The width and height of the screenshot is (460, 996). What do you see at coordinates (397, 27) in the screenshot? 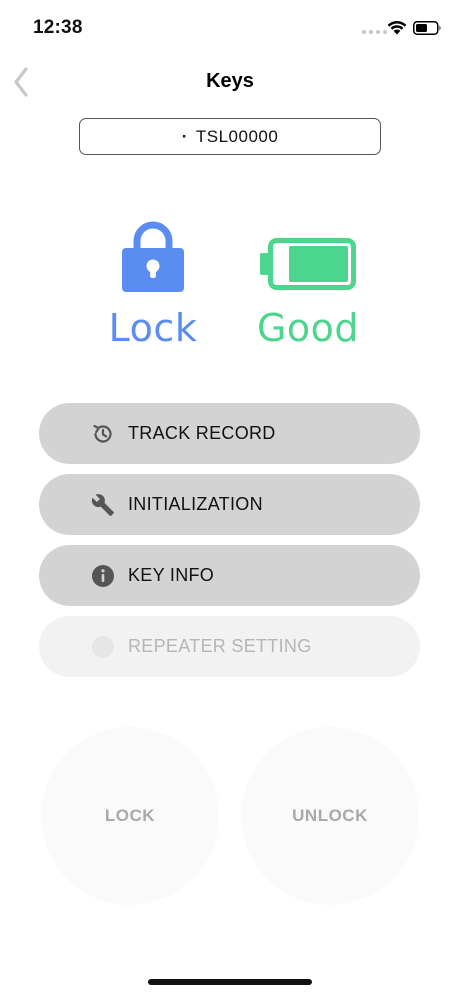
I see `wifi-icon` at bounding box center [397, 27].